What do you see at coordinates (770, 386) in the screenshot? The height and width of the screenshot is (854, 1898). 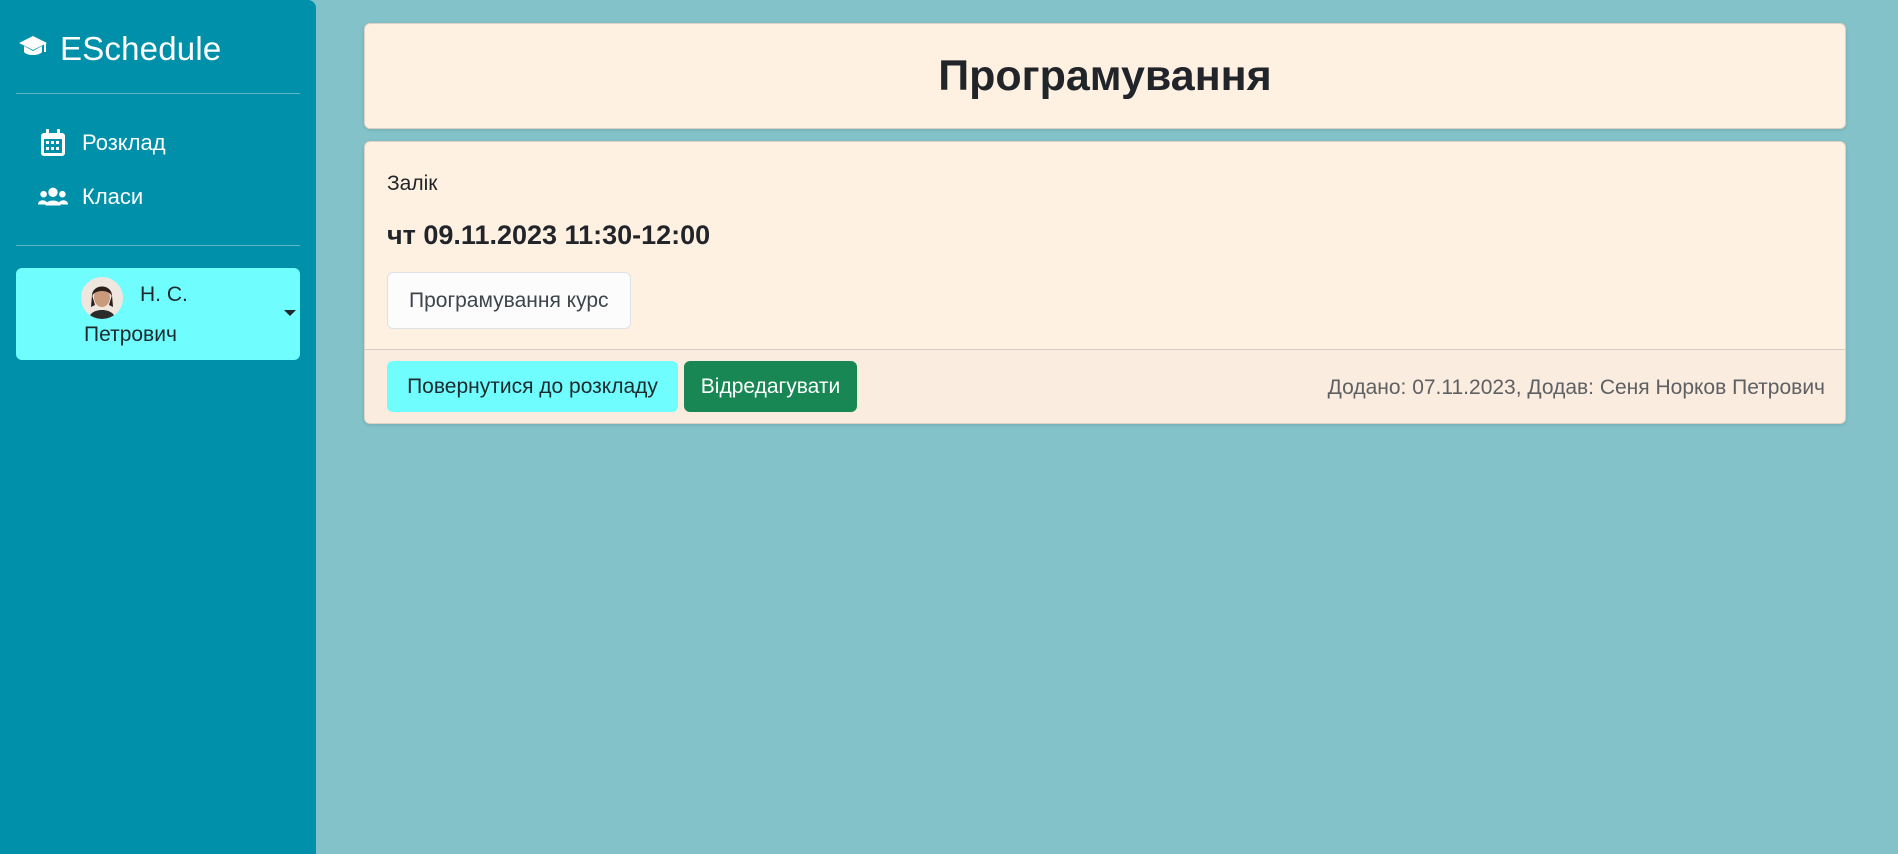 I see `edit-button: Відредагувати` at bounding box center [770, 386].